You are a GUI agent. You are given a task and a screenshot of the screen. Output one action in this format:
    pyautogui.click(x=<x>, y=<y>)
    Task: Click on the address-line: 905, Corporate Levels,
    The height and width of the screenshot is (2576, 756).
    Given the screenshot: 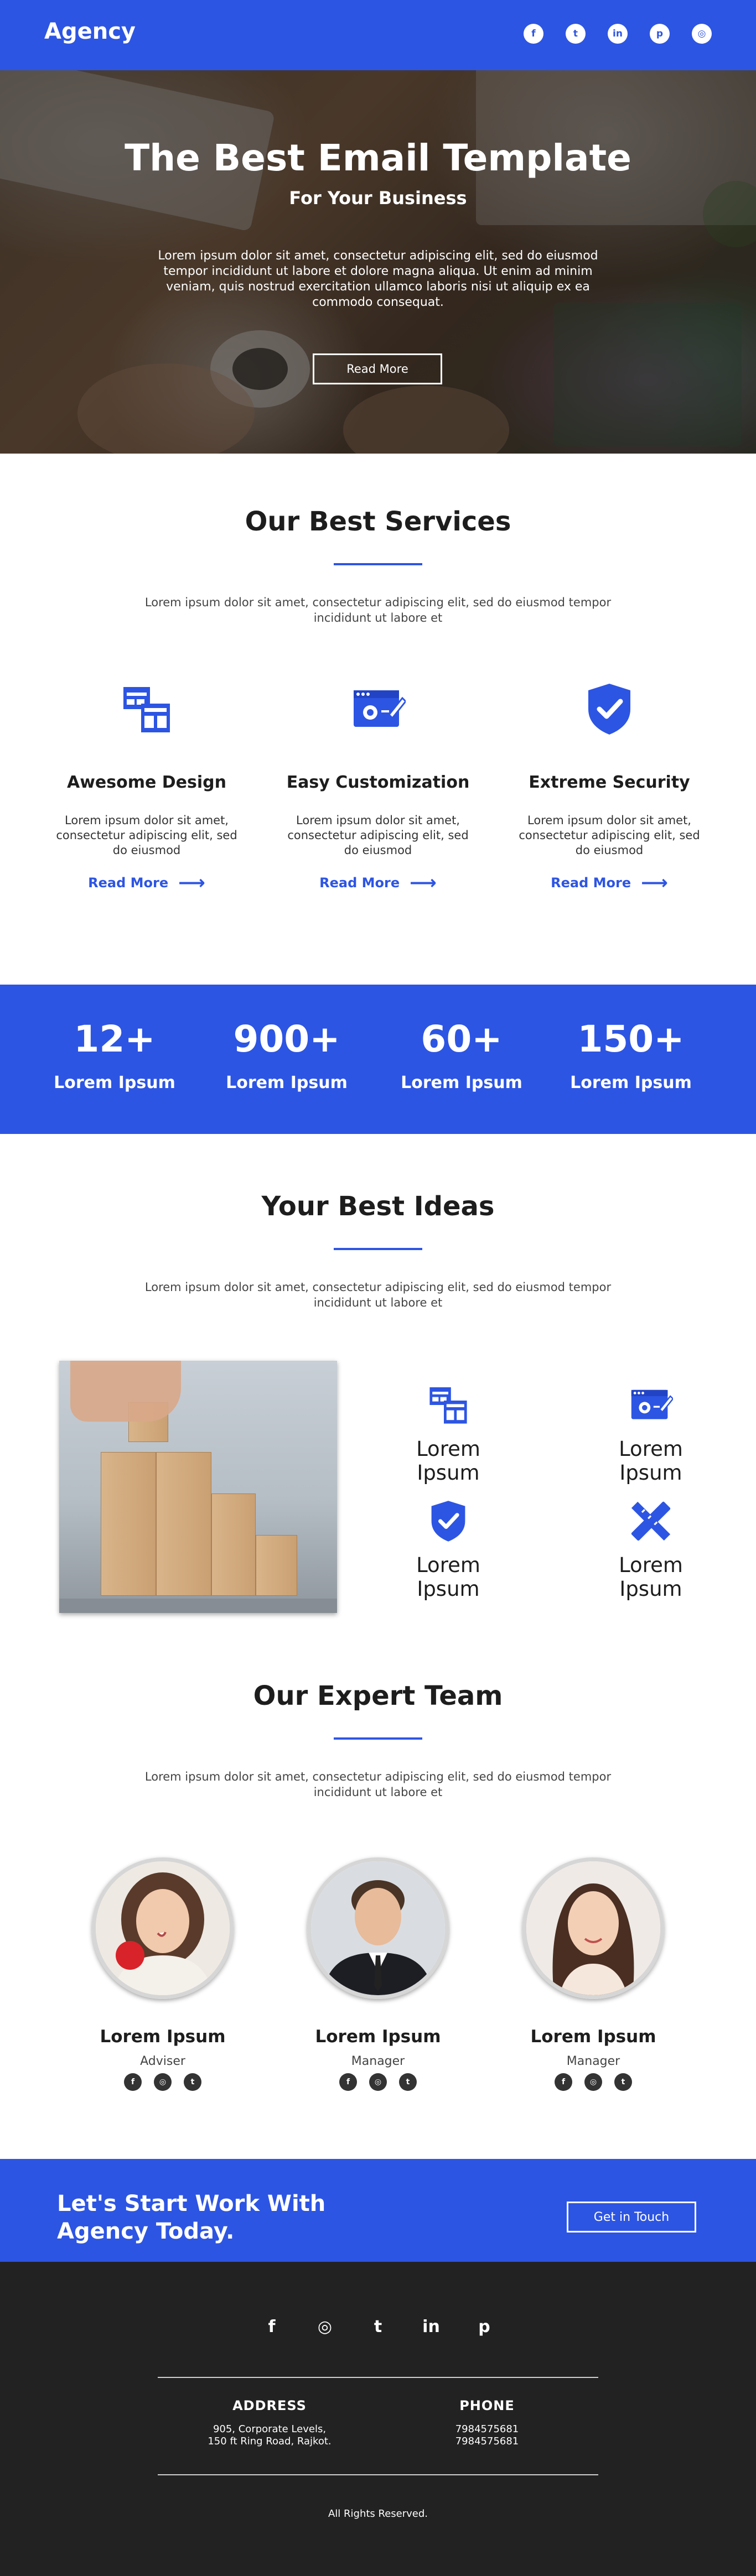 What is the action you would take?
    pyautogui.click(x=270, y=2429)
    